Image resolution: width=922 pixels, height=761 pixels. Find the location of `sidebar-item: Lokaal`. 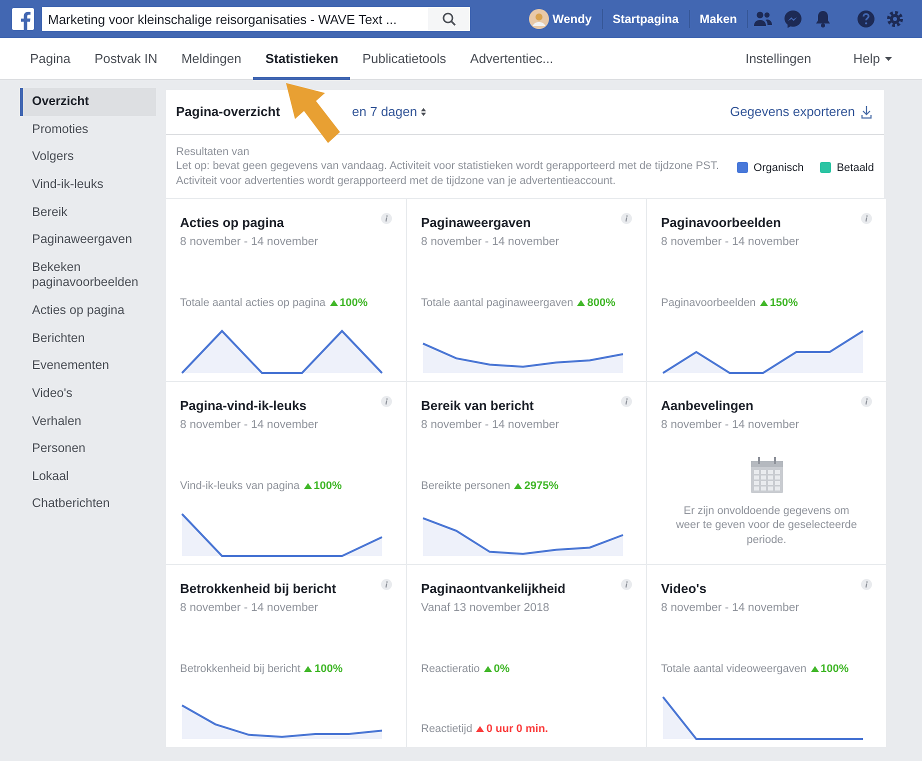

sidebar-item: Lokaal is located at coordinates (88, 476).